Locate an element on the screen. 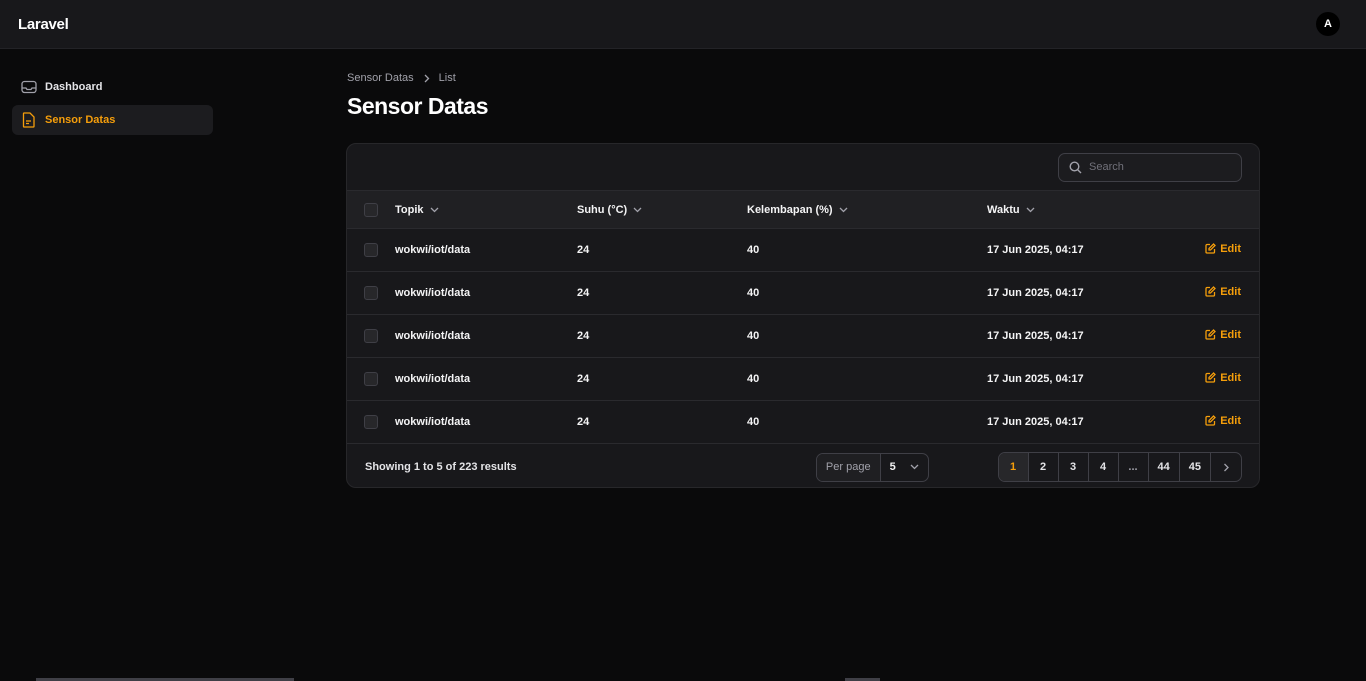  column-header-kelembapan: Kelembapan (%) is located at coordinates (797, 210).